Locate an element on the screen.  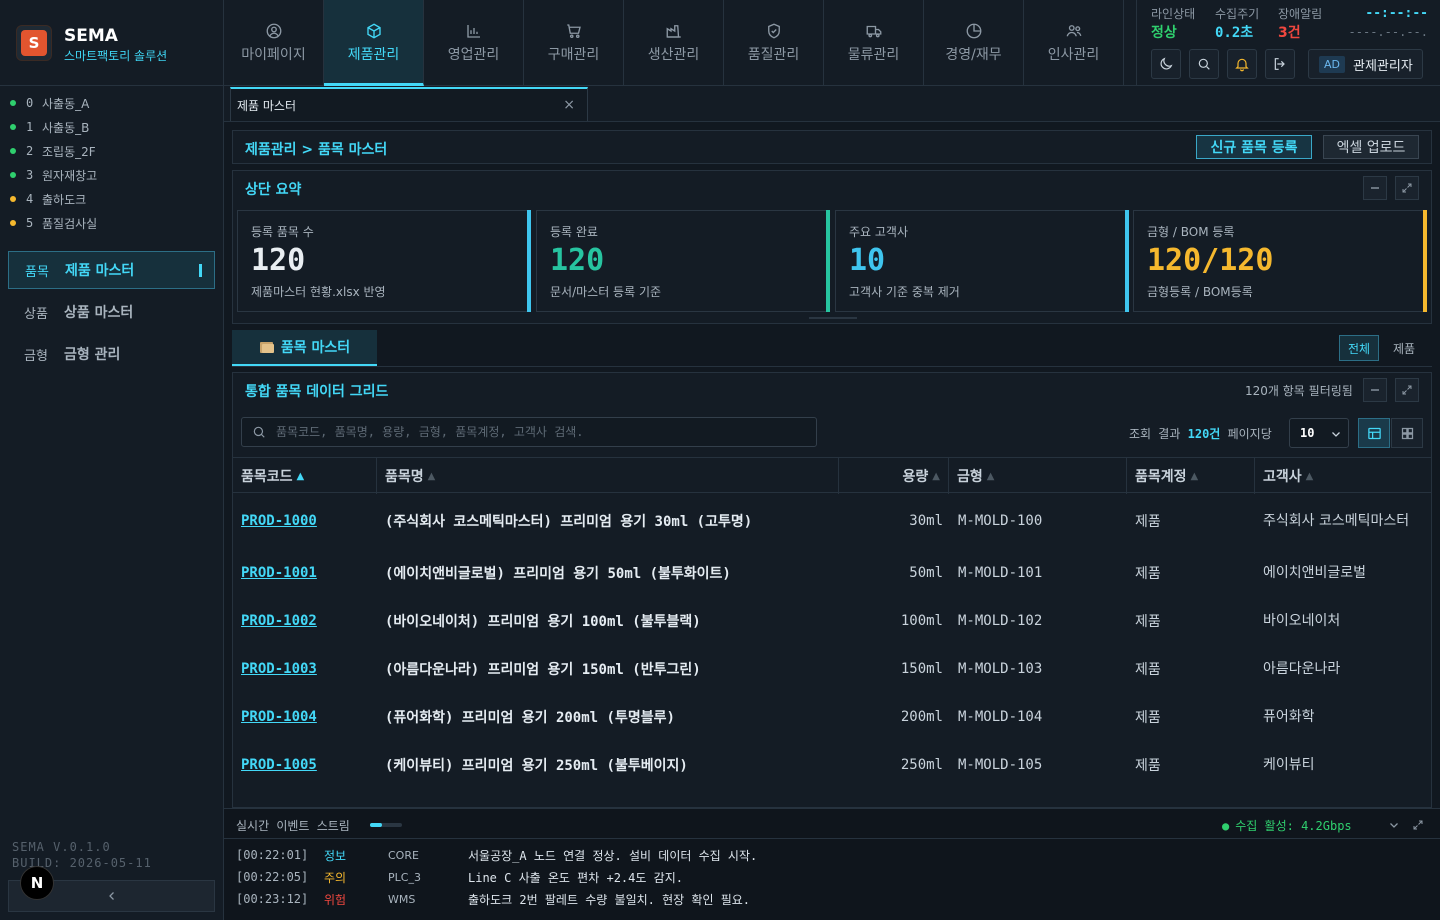
notification-button is located at coordinates (1242, 64).